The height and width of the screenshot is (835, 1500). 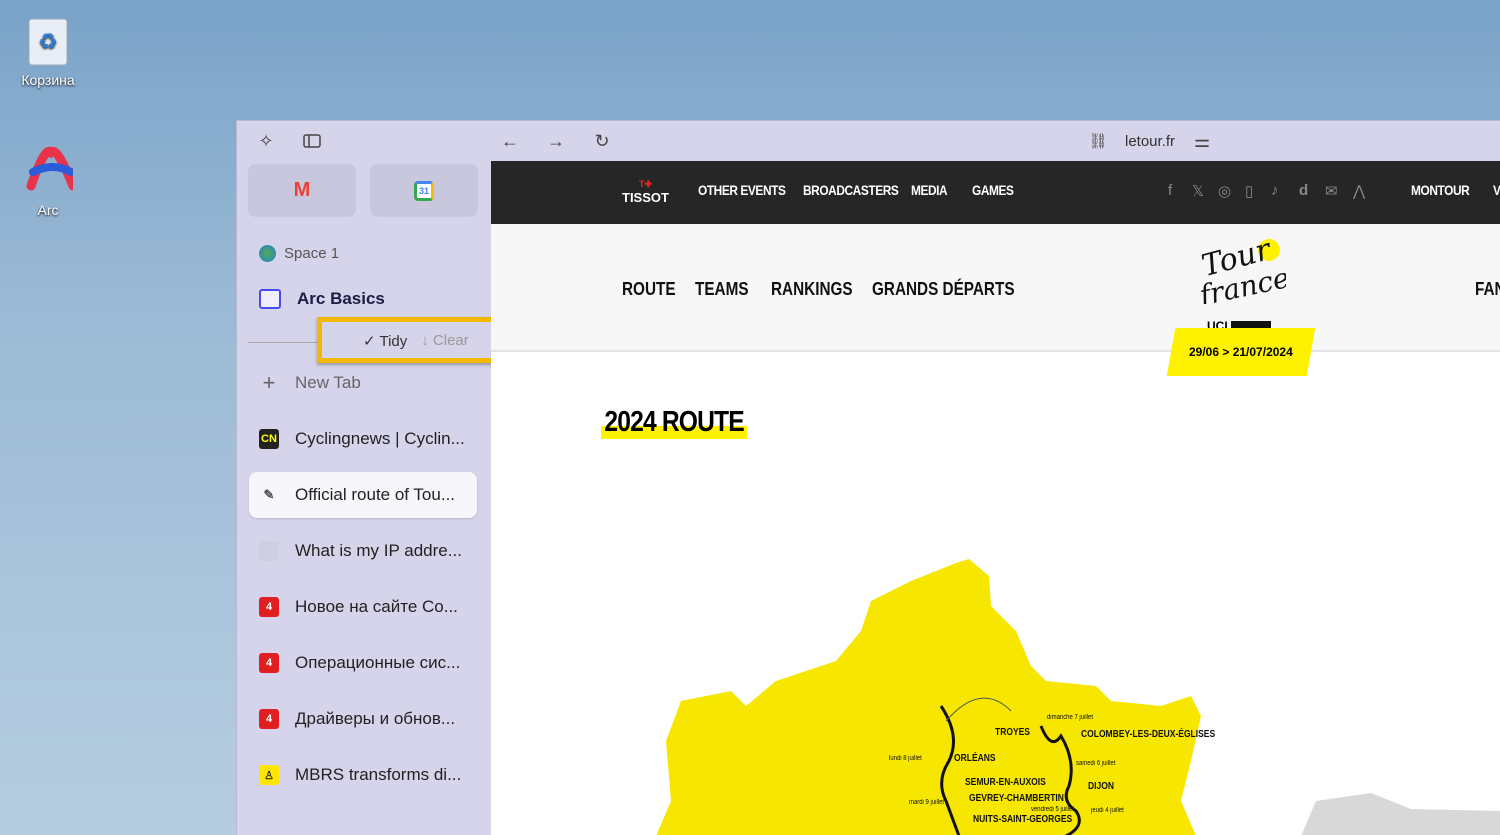 I want to click on map-label: DIJON, so click(x=1101, y=786).